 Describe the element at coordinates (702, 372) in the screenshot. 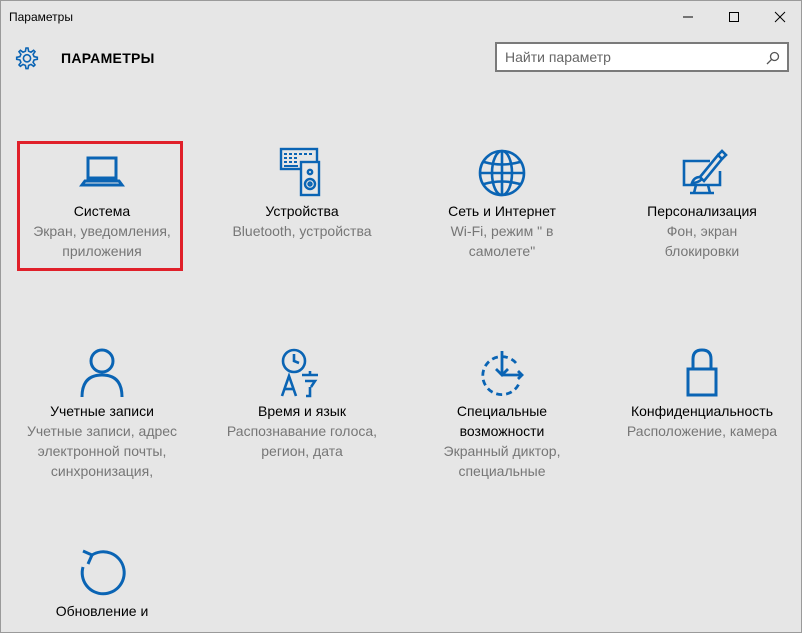

I see `lock-icon` at that location.